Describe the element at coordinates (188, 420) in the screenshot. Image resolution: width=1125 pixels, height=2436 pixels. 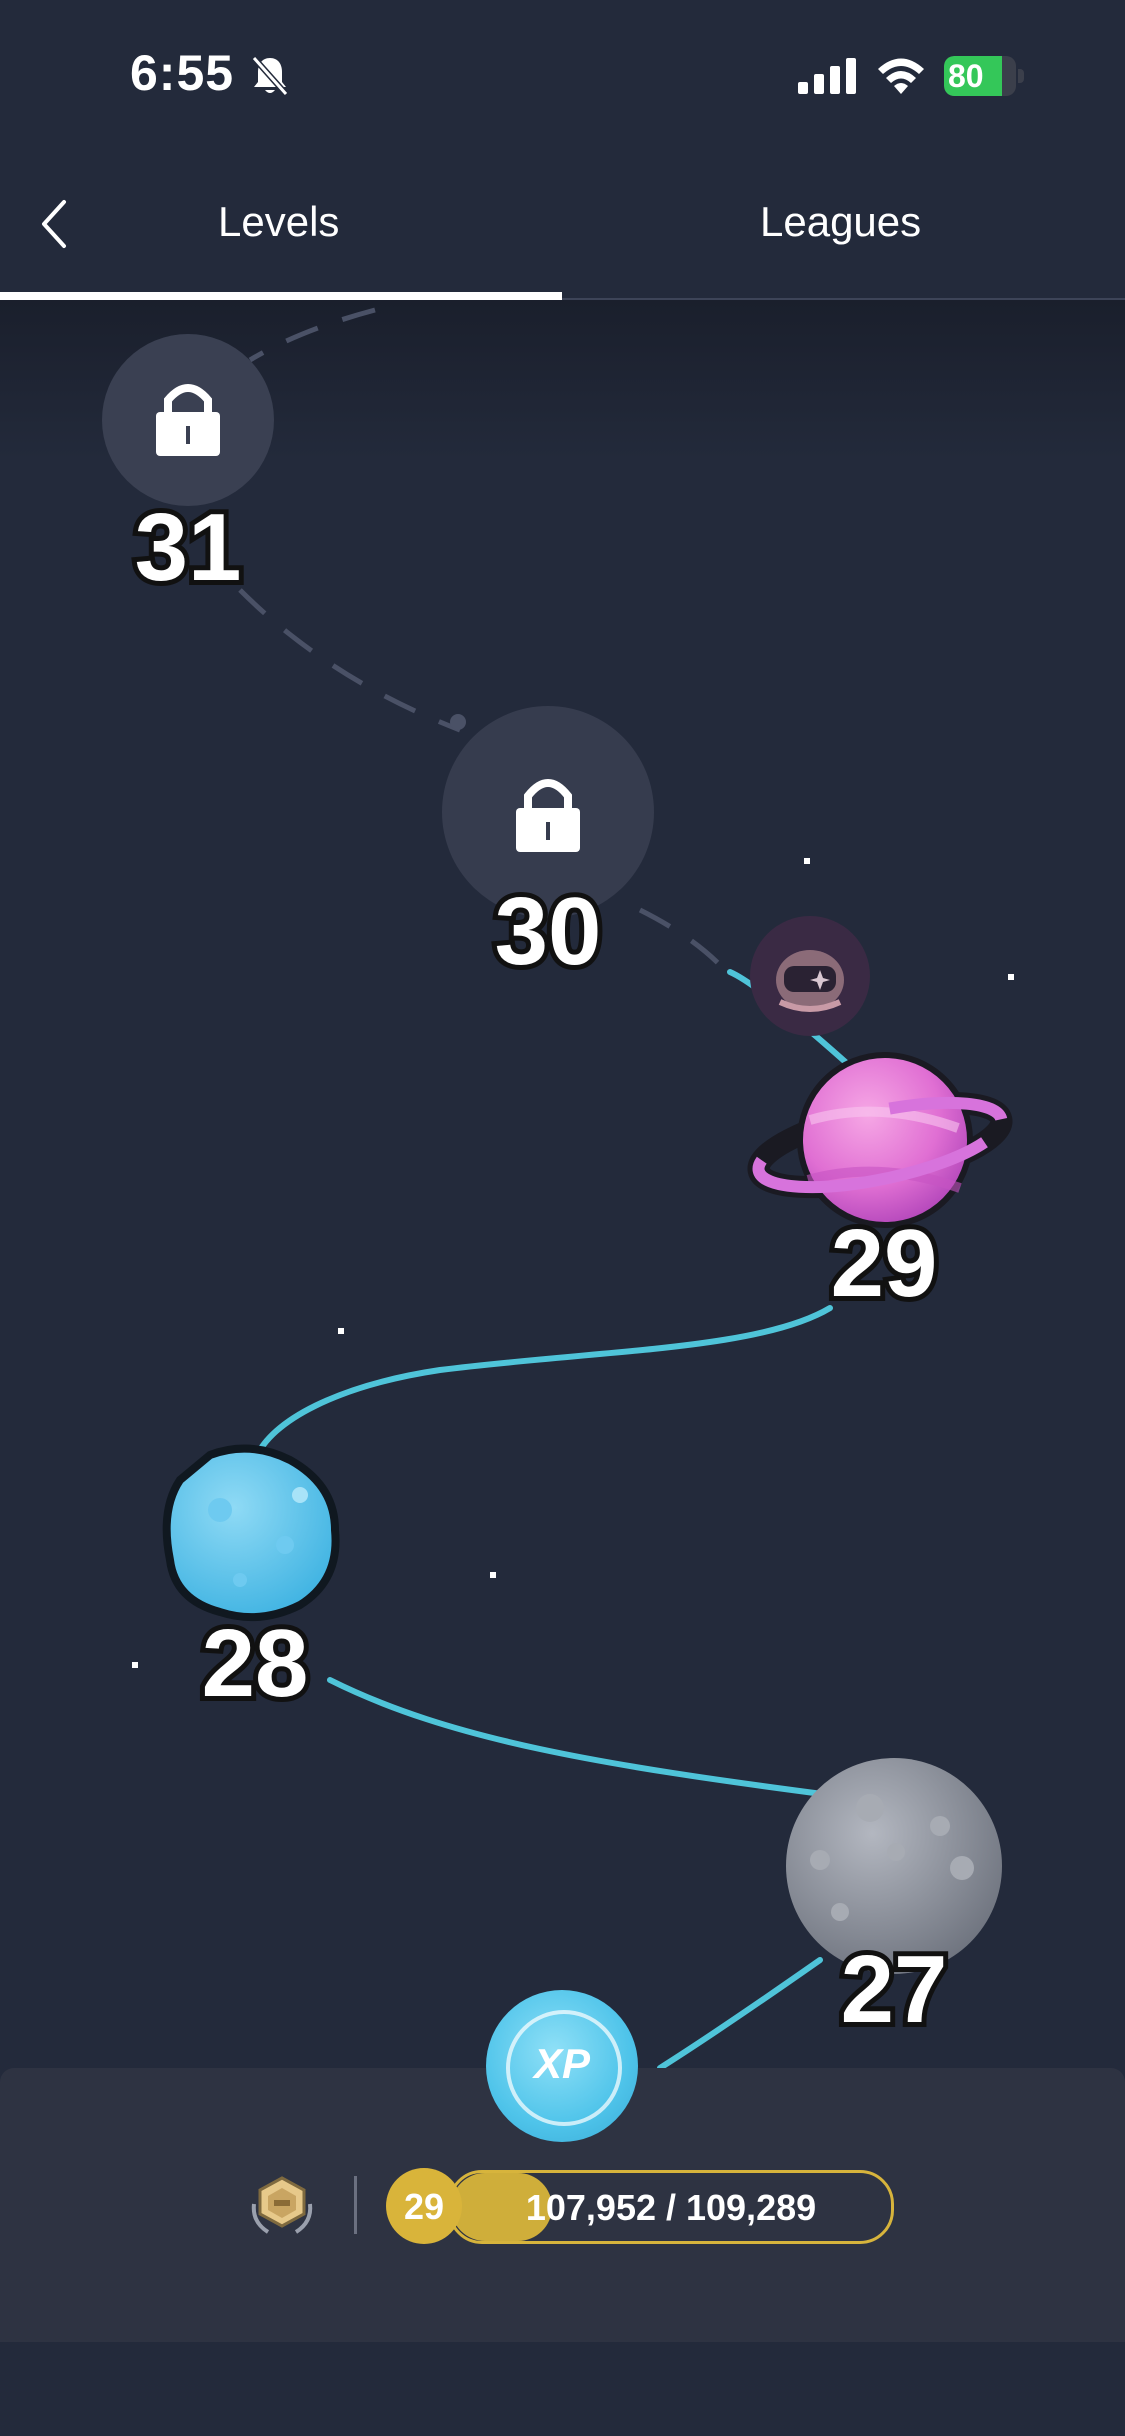
I see `level-31-locked-node` at that location.